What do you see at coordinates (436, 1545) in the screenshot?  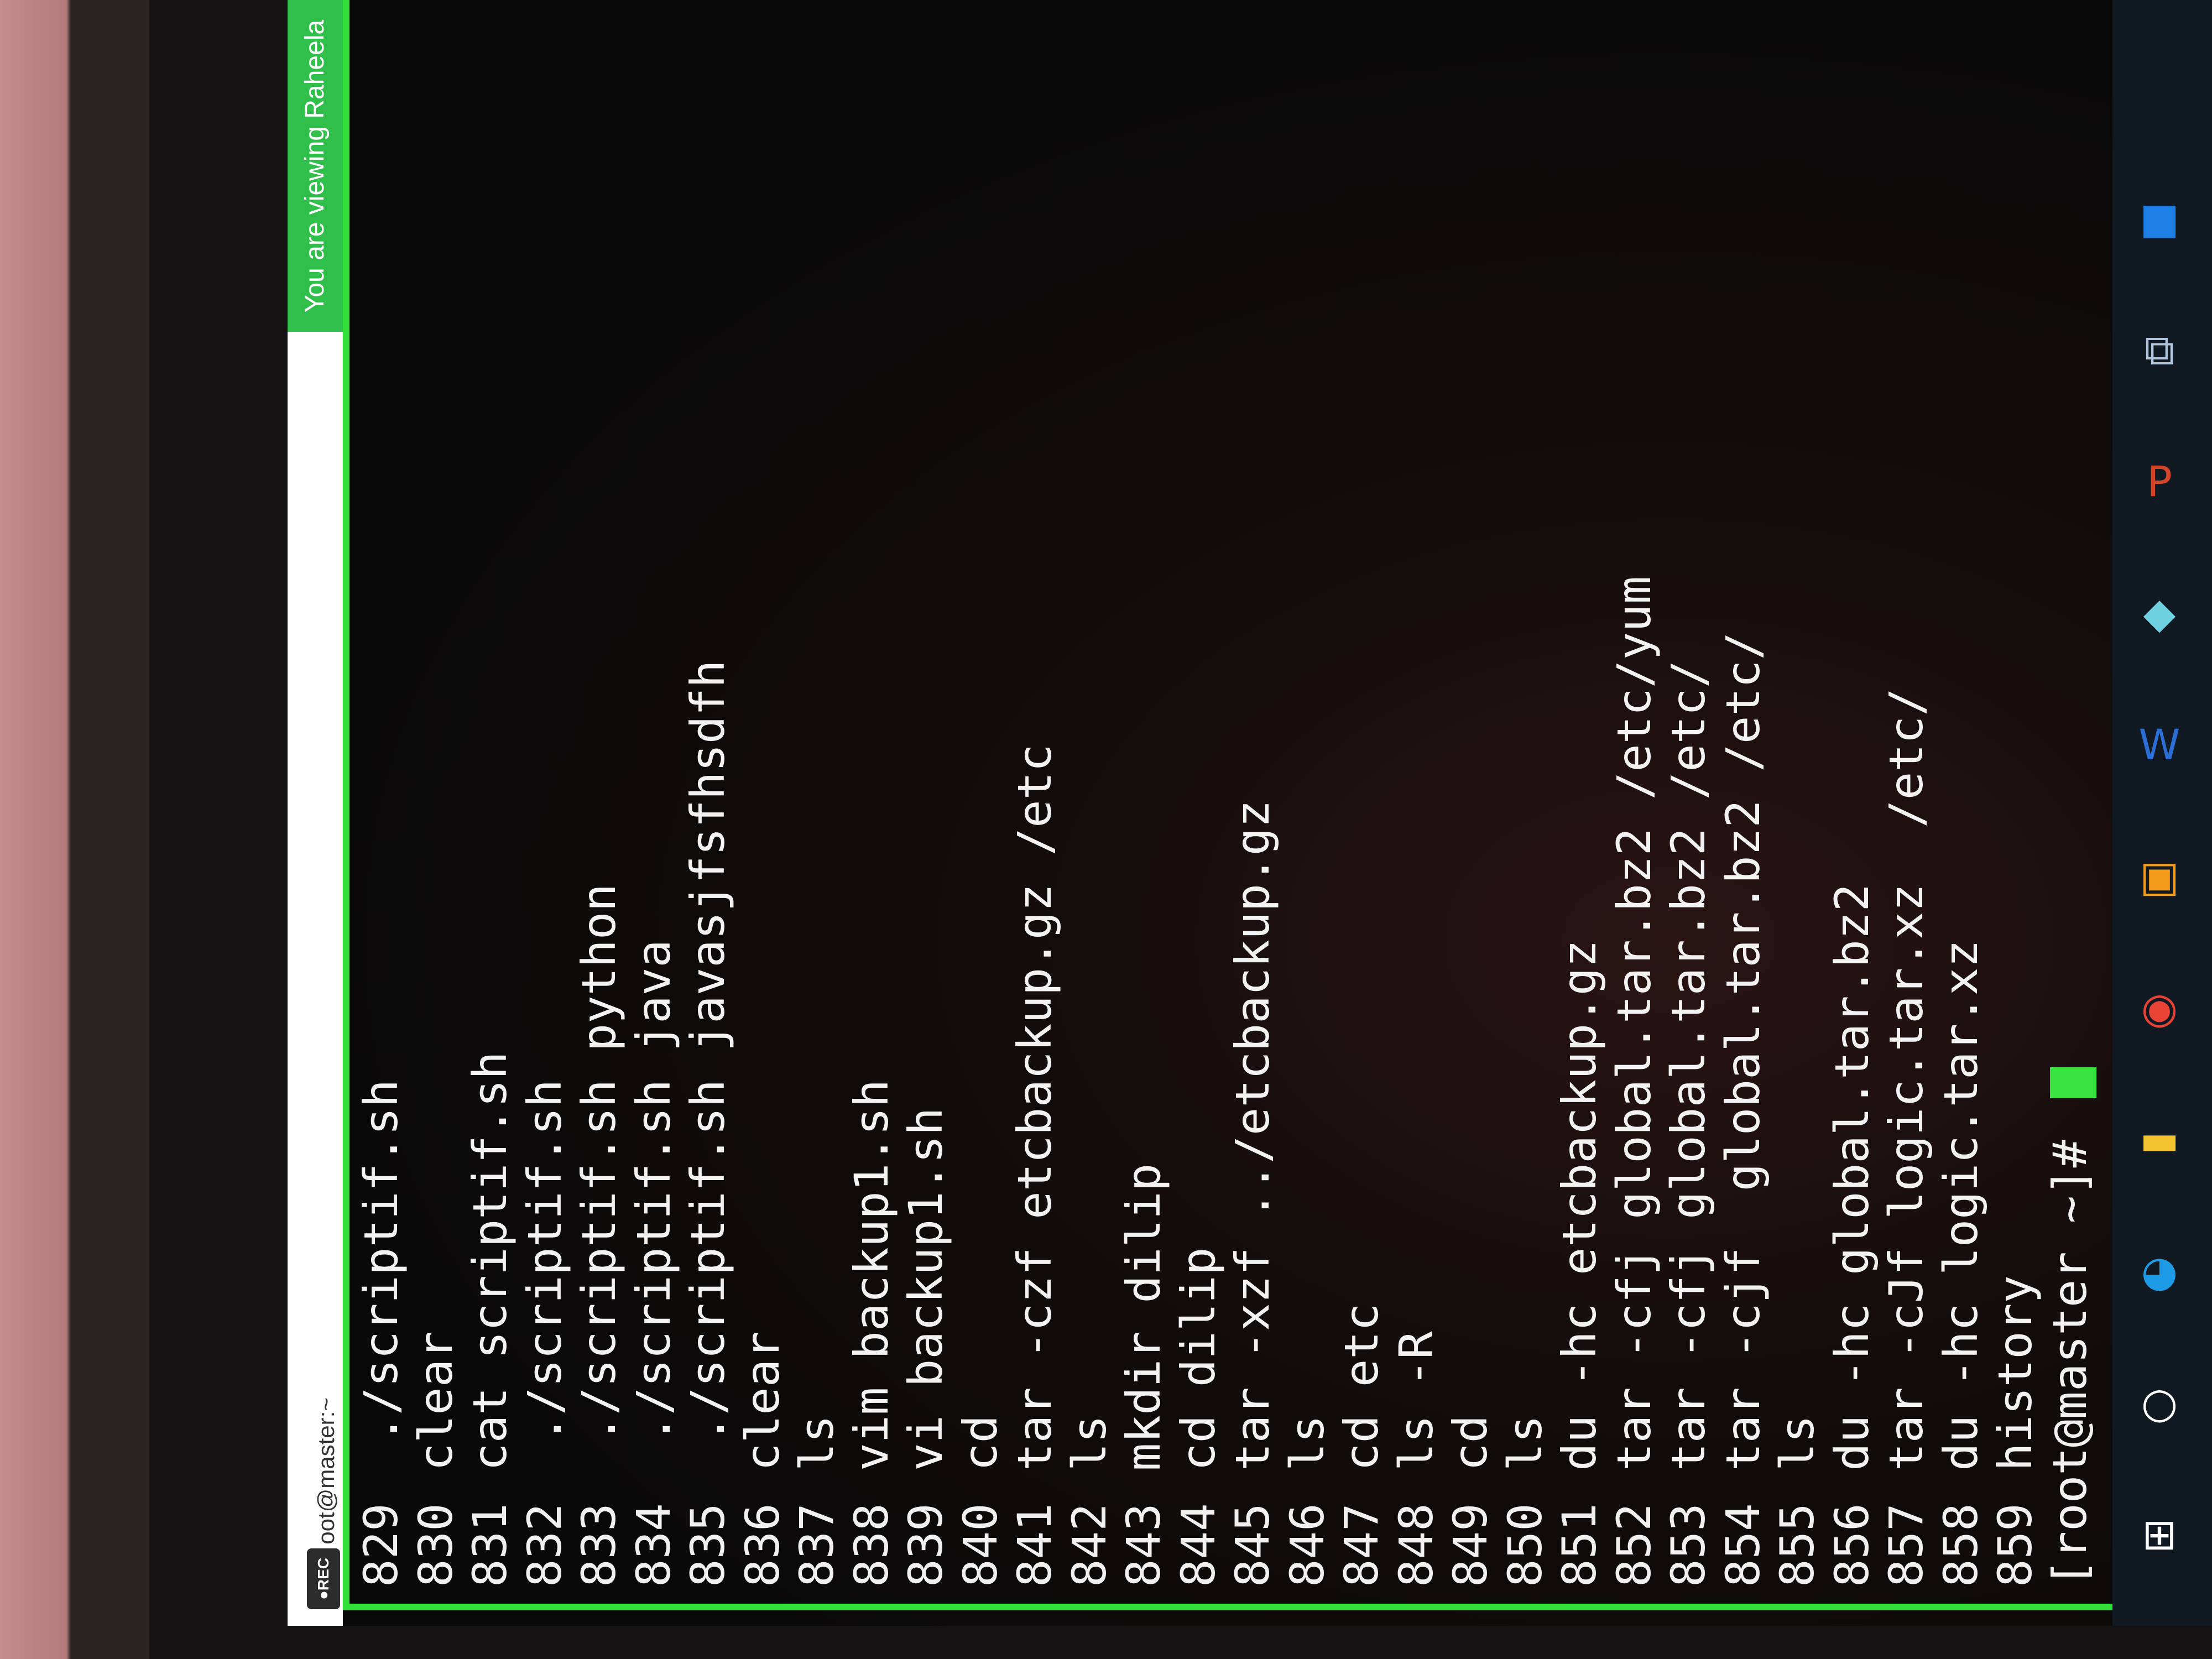 I see `history-line-number: 830` at bounding box center [436, 1545].